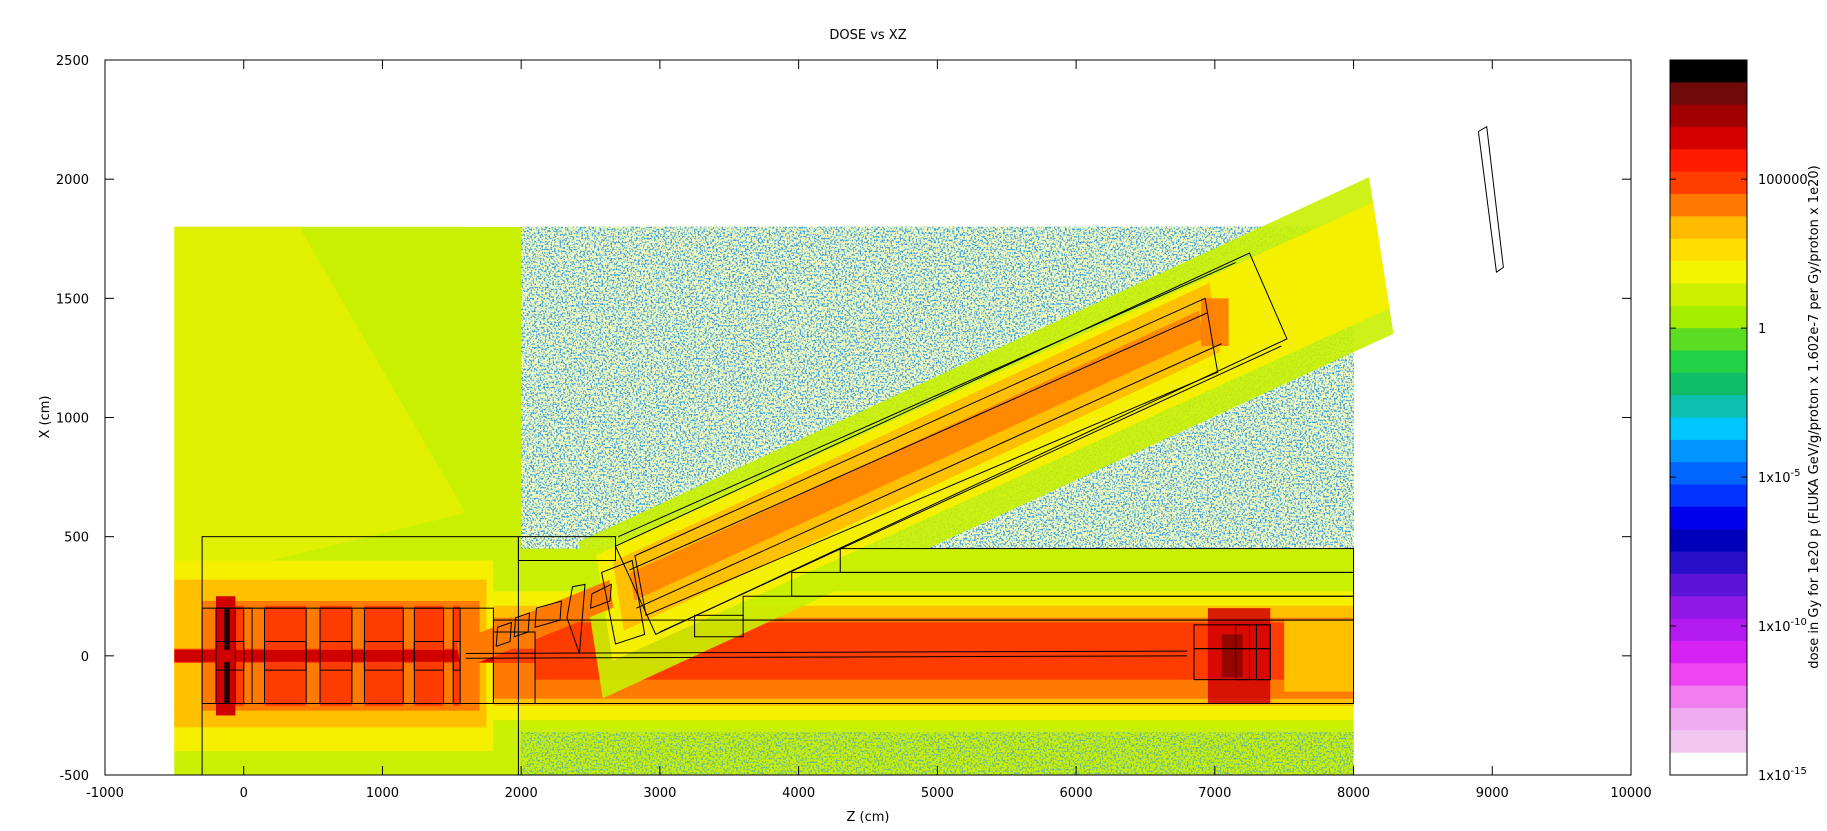 The image size is (1827, 831). I want to click on x-tick-label: 3000, so click(659, 793).